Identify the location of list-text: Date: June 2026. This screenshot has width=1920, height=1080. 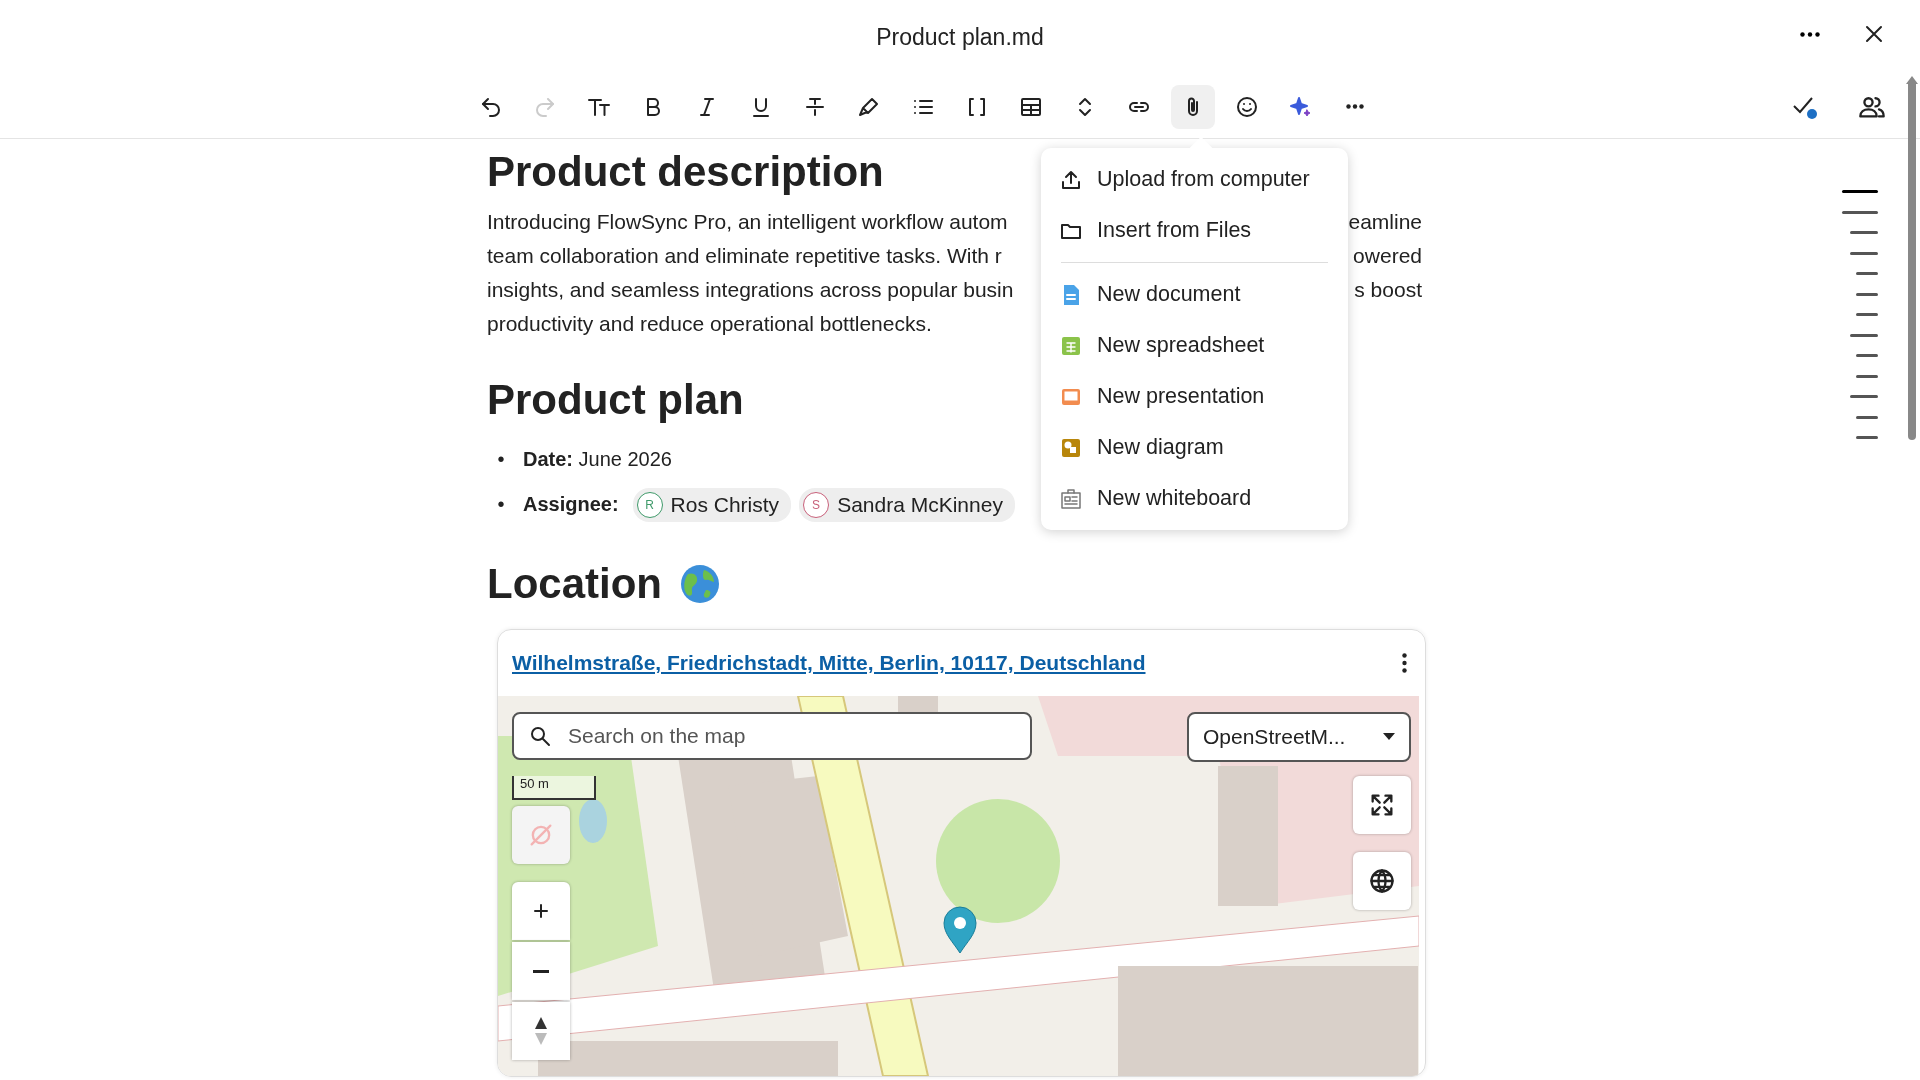
(597, 459).